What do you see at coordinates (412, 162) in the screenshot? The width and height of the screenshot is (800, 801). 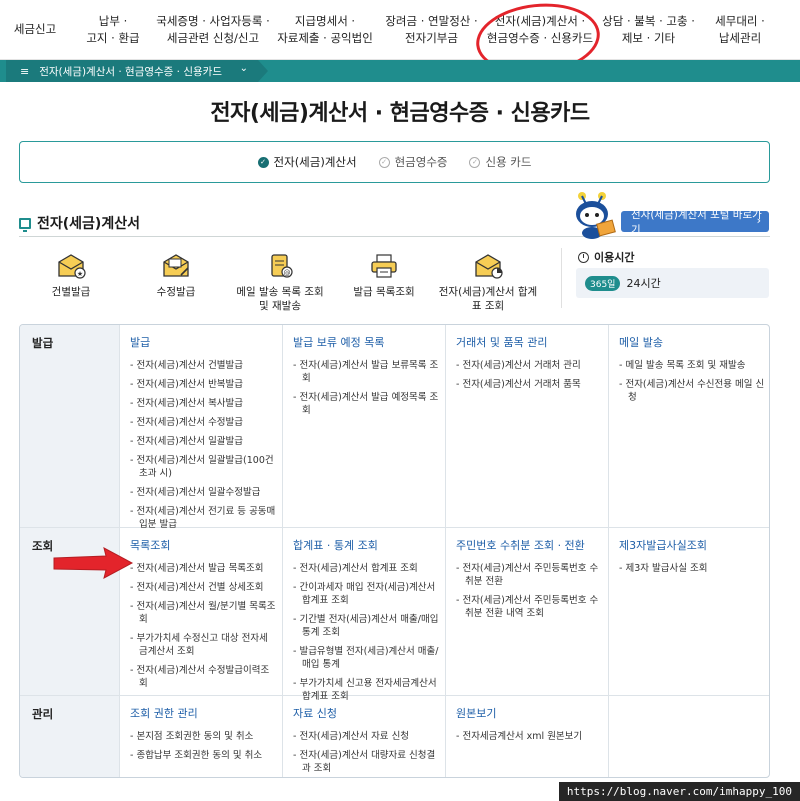 I see `tab-cash-receipt: ✓ 현금영수증` at bounding box center [412, 162].